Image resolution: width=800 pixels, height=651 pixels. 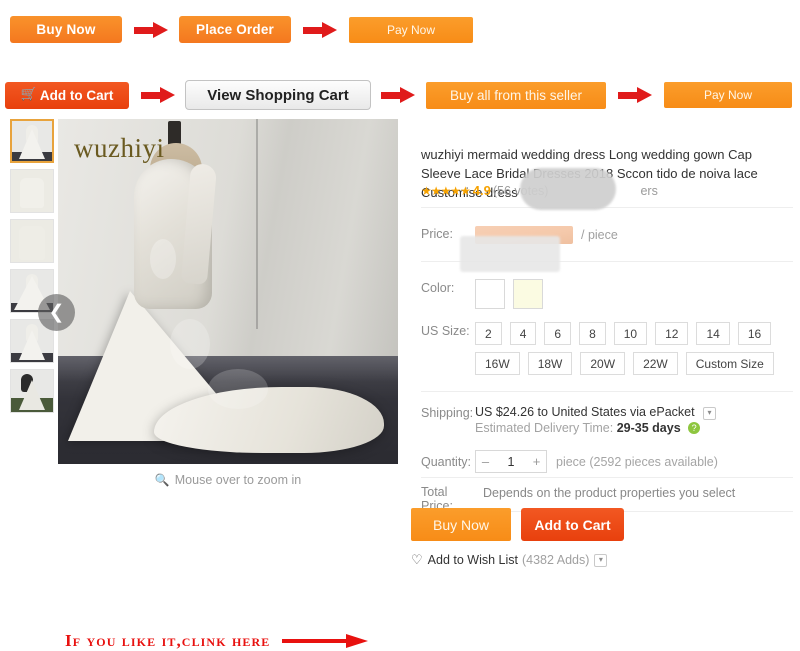 I want to click on price-unit: / piece, so click(x=599, y=235).